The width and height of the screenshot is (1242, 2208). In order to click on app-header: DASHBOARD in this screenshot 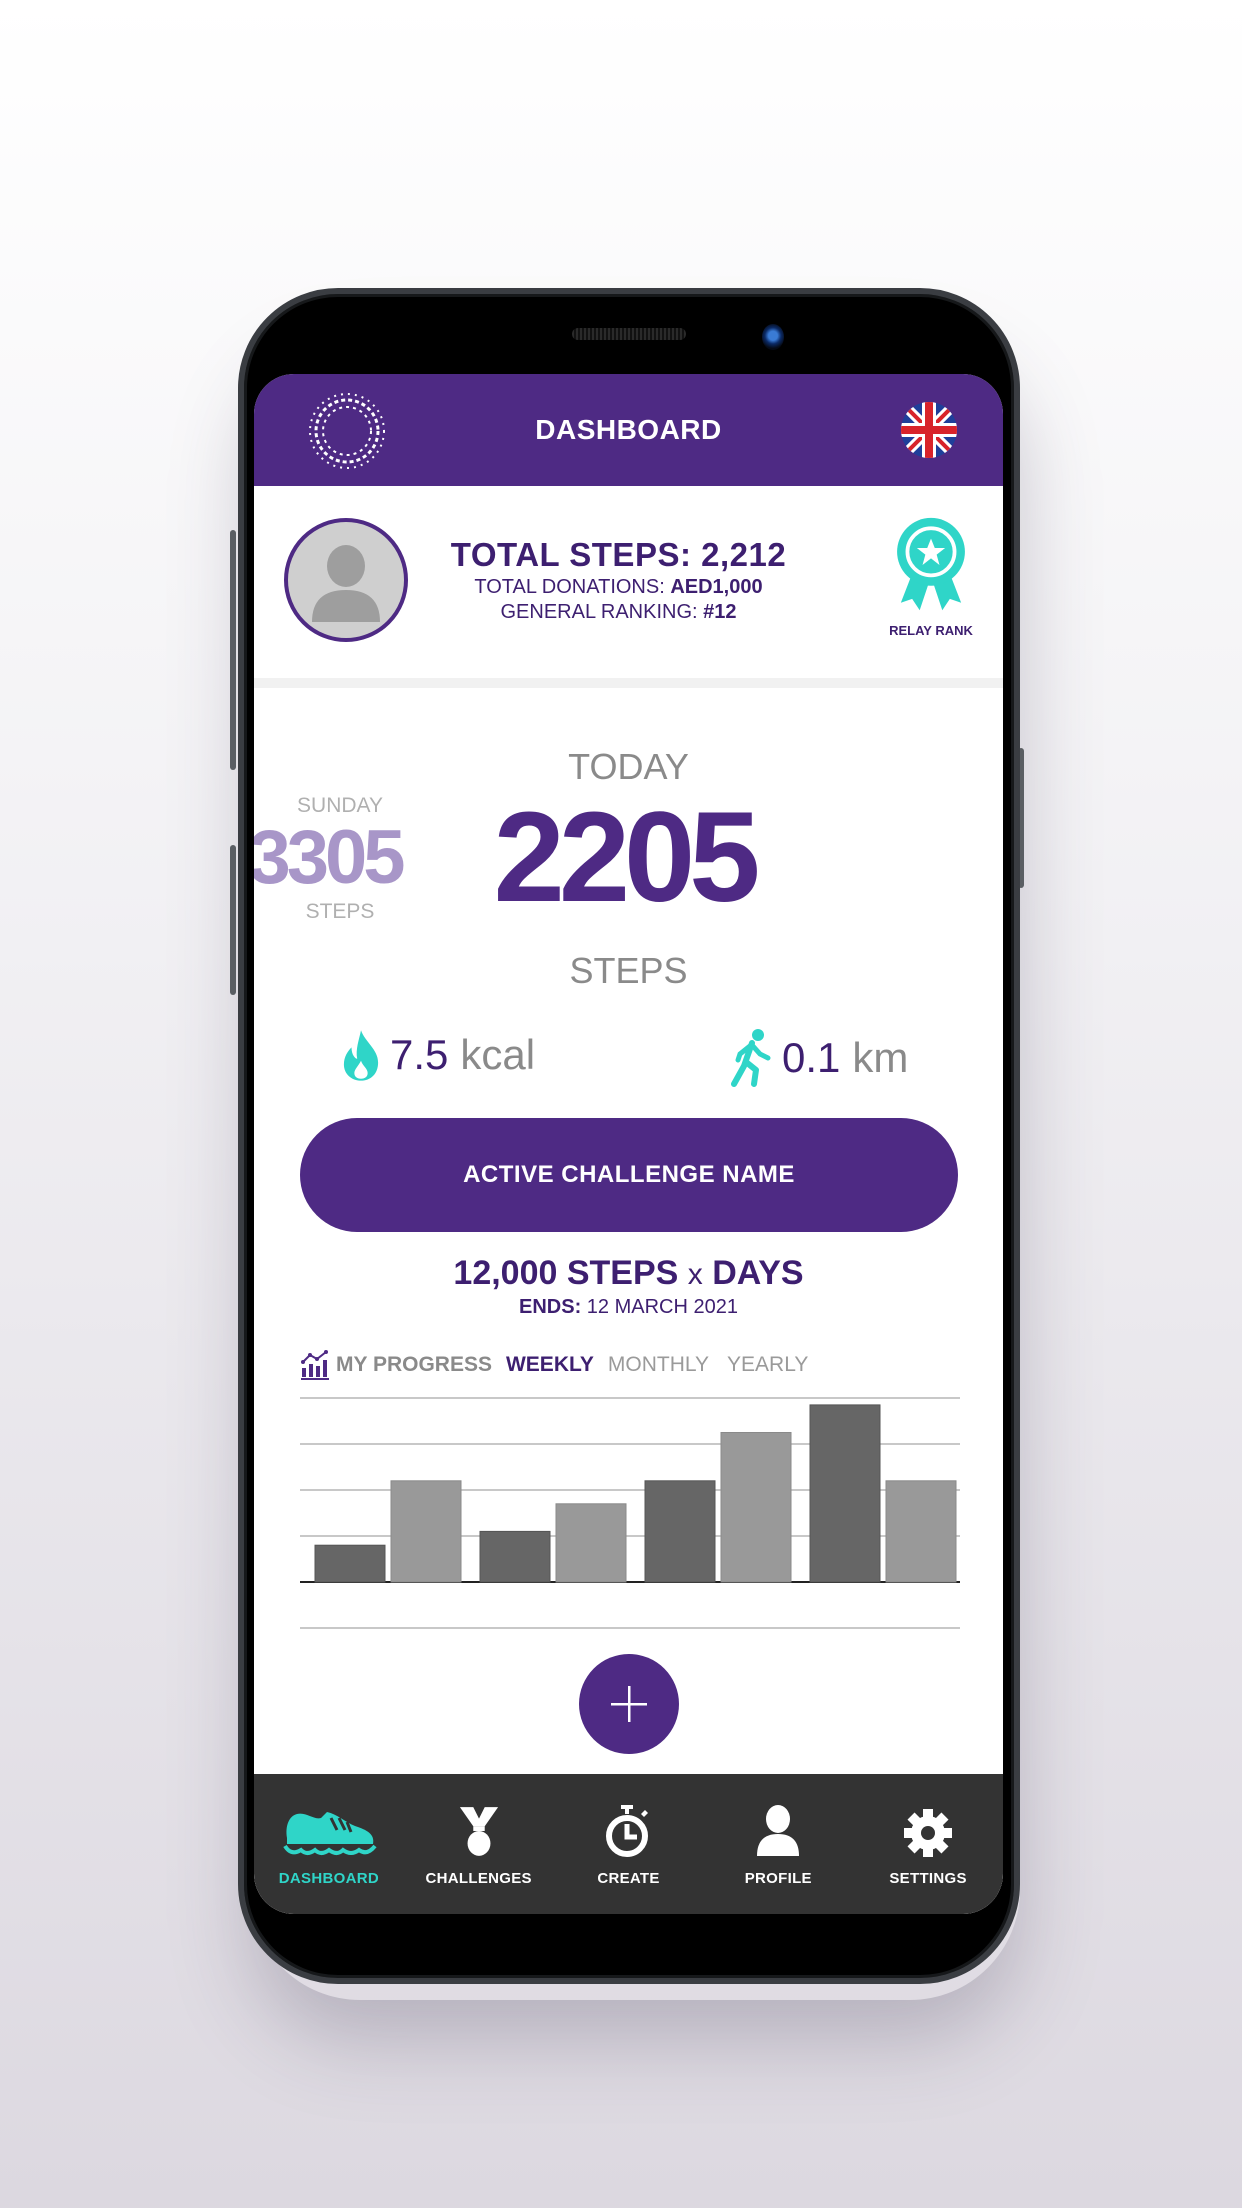, I will do `click(628, 430)`.